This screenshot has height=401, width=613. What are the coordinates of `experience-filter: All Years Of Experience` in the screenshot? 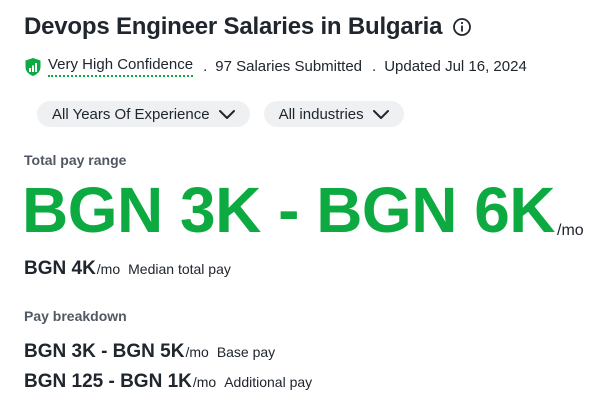 It's located at (143, 114).